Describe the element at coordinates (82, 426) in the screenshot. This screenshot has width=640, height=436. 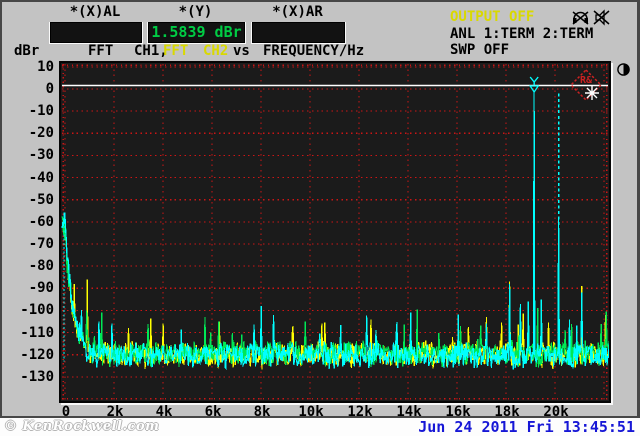
I see `watermark: © KenRockwell.com` at that location.